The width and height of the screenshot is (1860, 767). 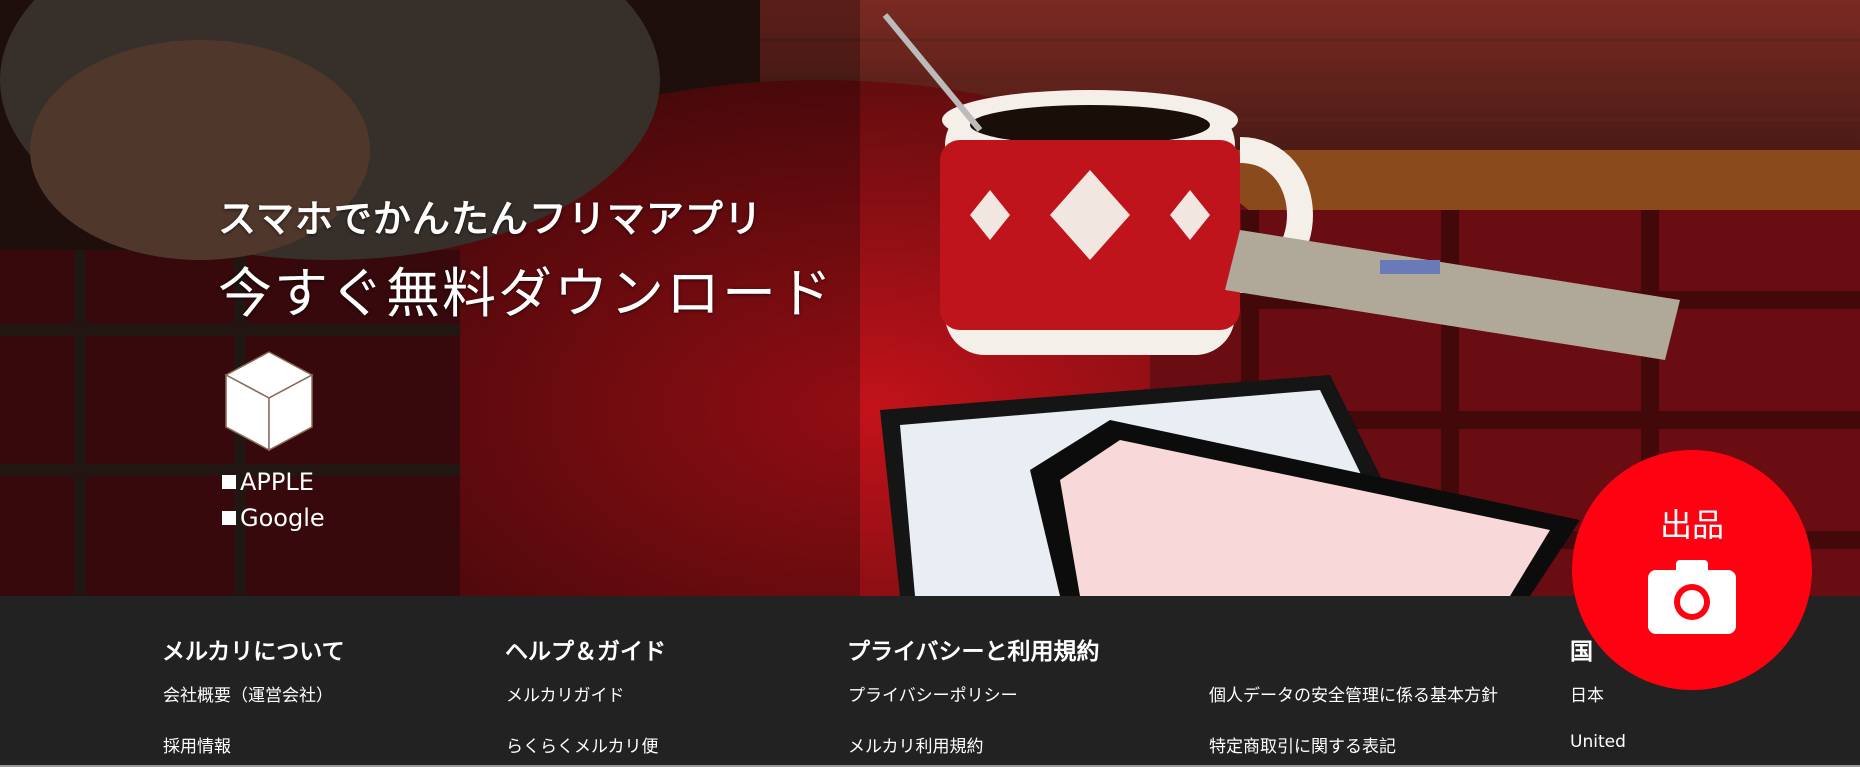 I want to click on footer-column-help: ヘルプ＆ガイド, so click(x=585, y=648).